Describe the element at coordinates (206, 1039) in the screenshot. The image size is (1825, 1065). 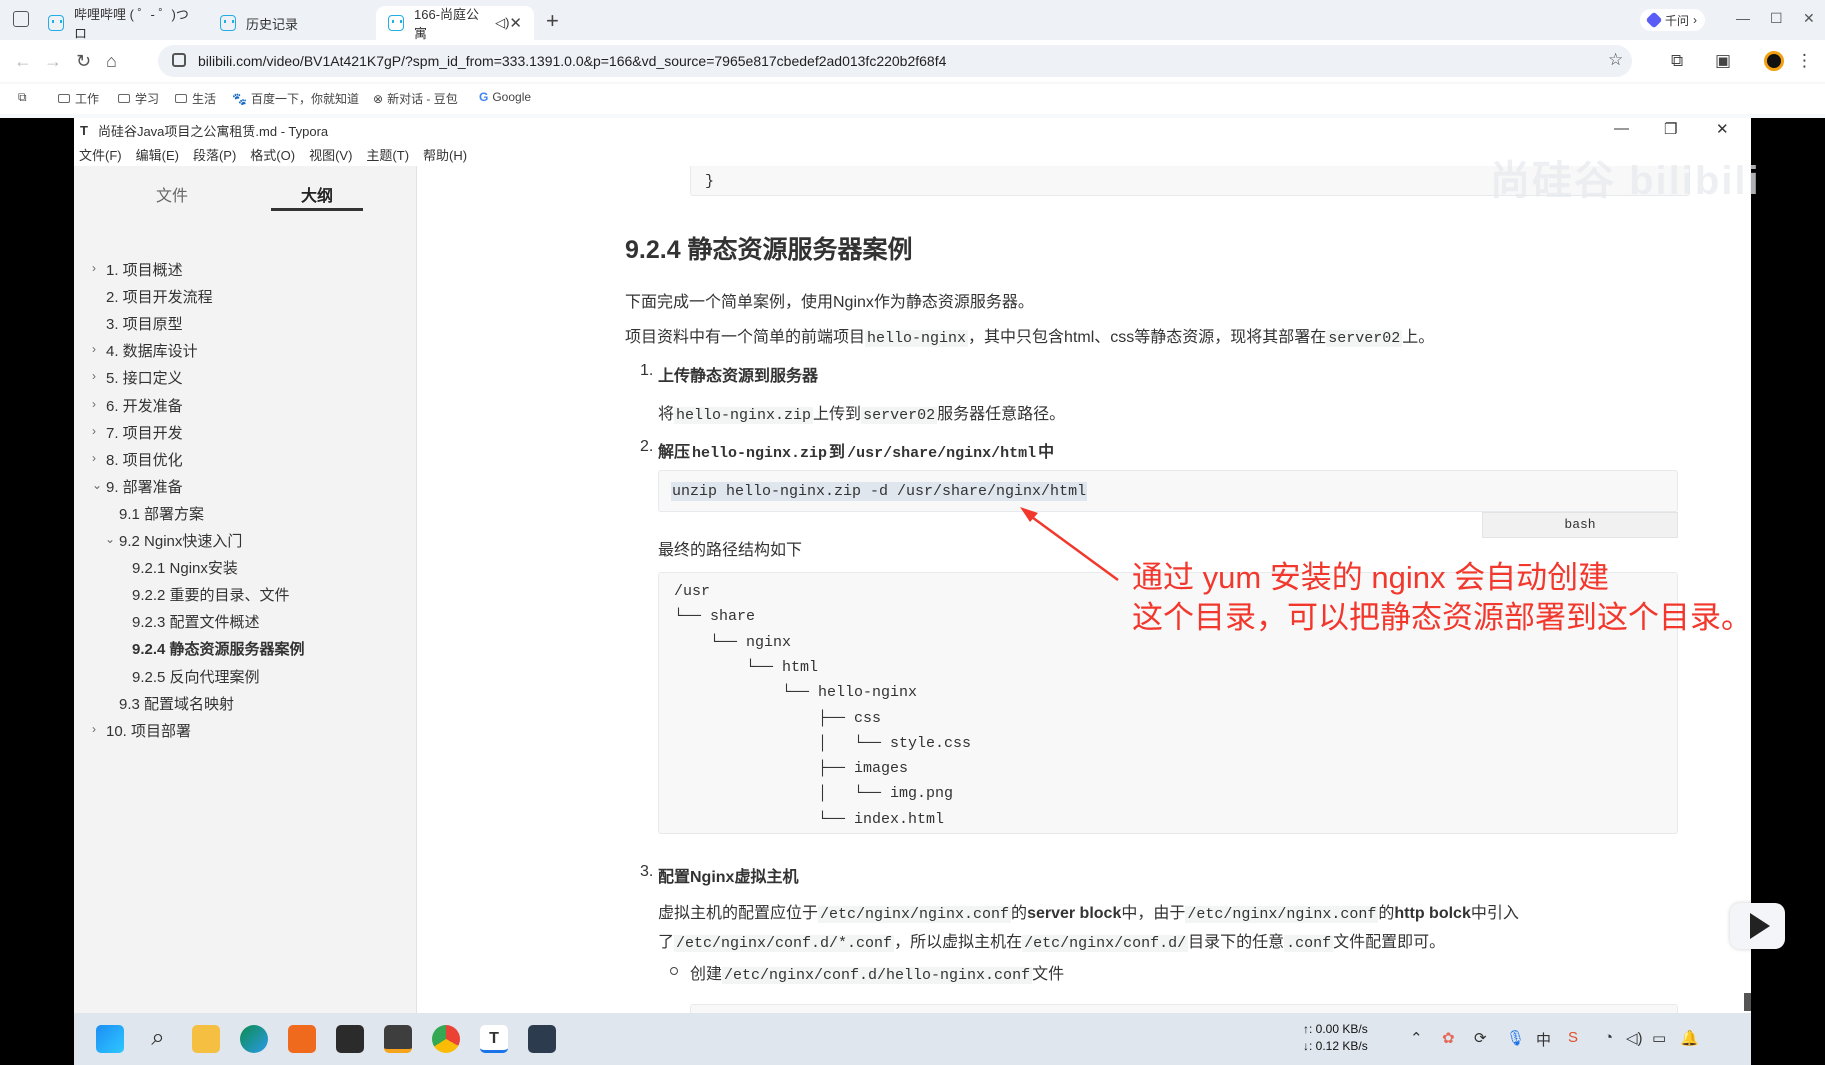
I see `file-explorer-icon` at that location.